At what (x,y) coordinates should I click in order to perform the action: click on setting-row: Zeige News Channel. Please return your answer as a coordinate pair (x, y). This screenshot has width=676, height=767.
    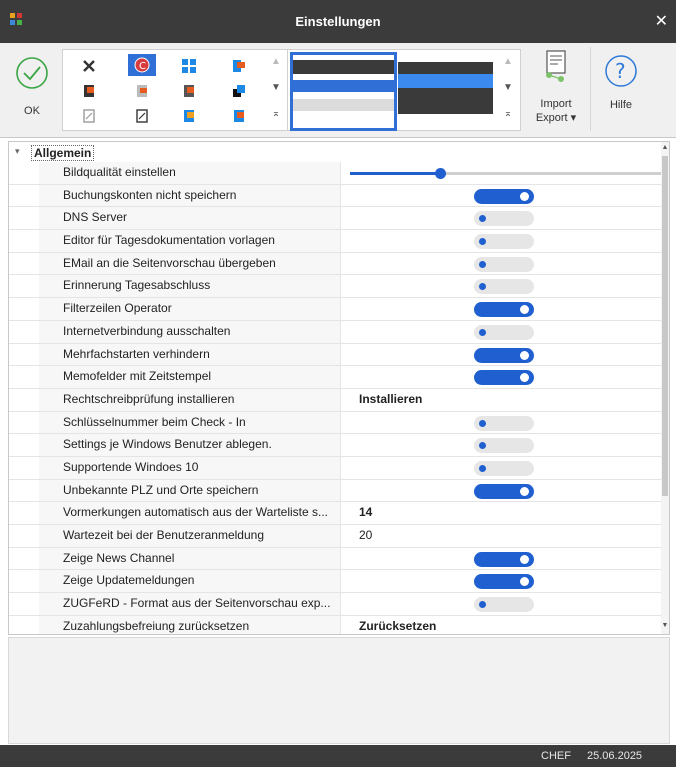
    Looking at the image, I should click on (338, 559).